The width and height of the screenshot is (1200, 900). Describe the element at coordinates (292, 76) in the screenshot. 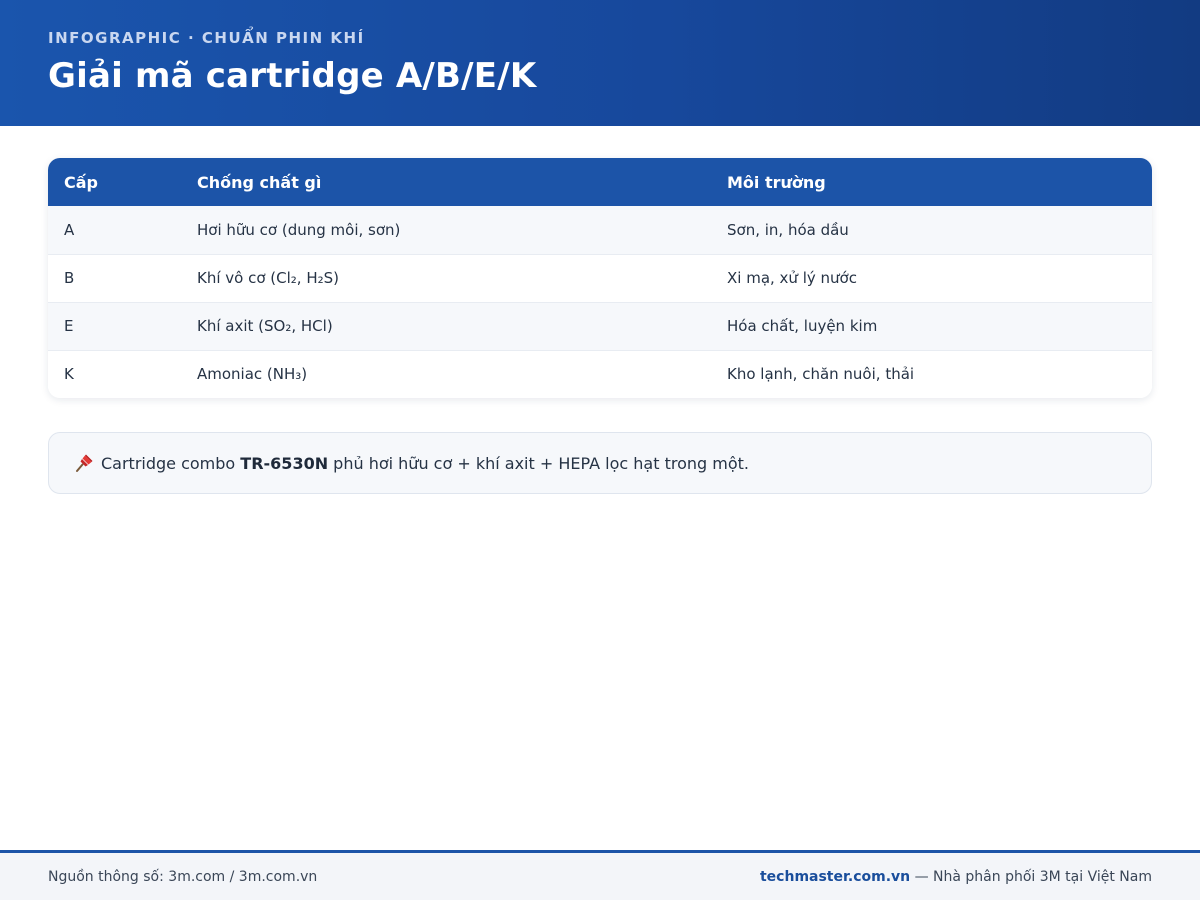

I see `page-title: Giải mã cartridge A/B/E/K` at that location.